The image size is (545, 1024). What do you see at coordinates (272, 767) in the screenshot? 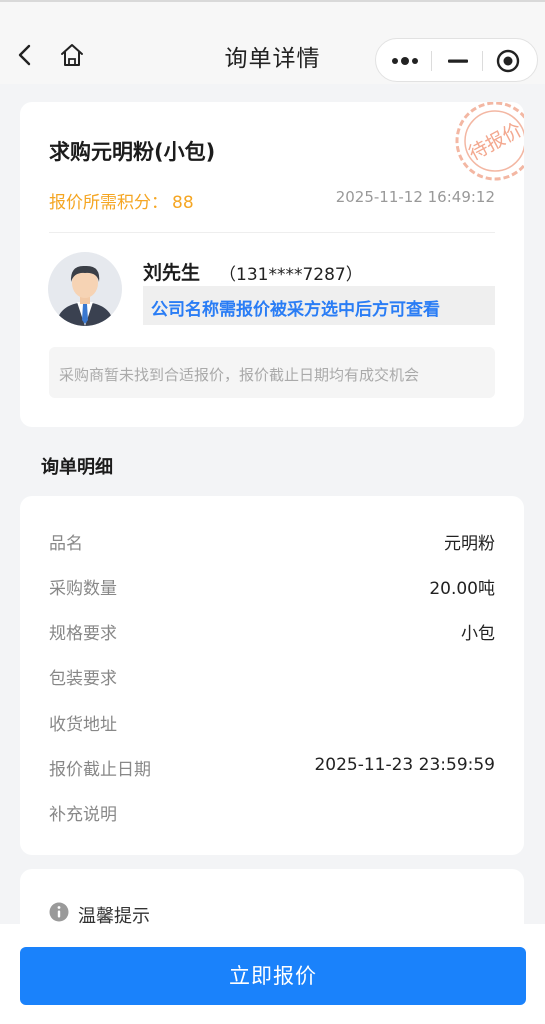
I see `detail-row: 报价截止日期 2025-11-23 23:59:59` at bounding box center [272, 767].